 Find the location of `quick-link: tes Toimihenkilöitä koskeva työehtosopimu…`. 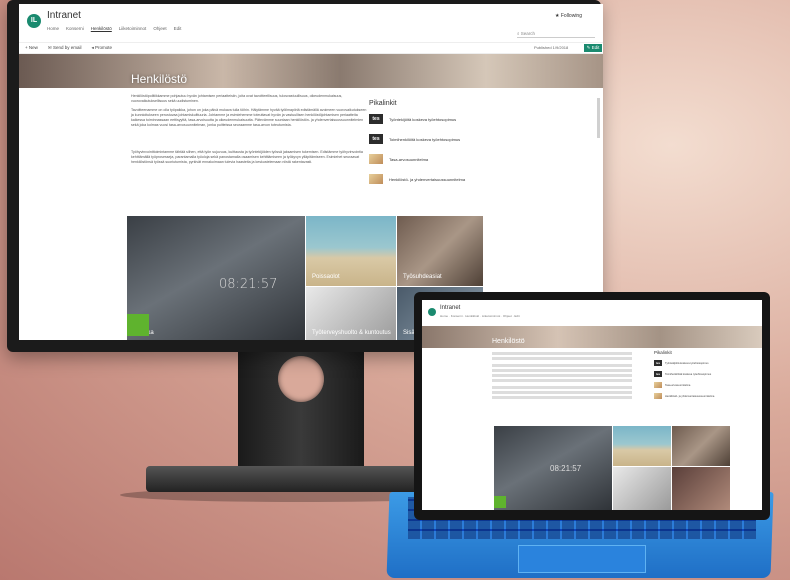

quick-link: tes Toimihenkilöitä koskeva työehtosopimu… is located at coordinates (682, 374).